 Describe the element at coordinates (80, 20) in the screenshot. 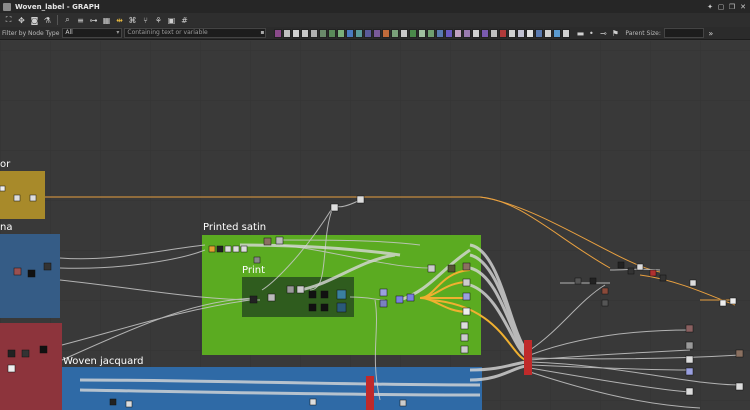

I see `align-icon: ≡` at that location.